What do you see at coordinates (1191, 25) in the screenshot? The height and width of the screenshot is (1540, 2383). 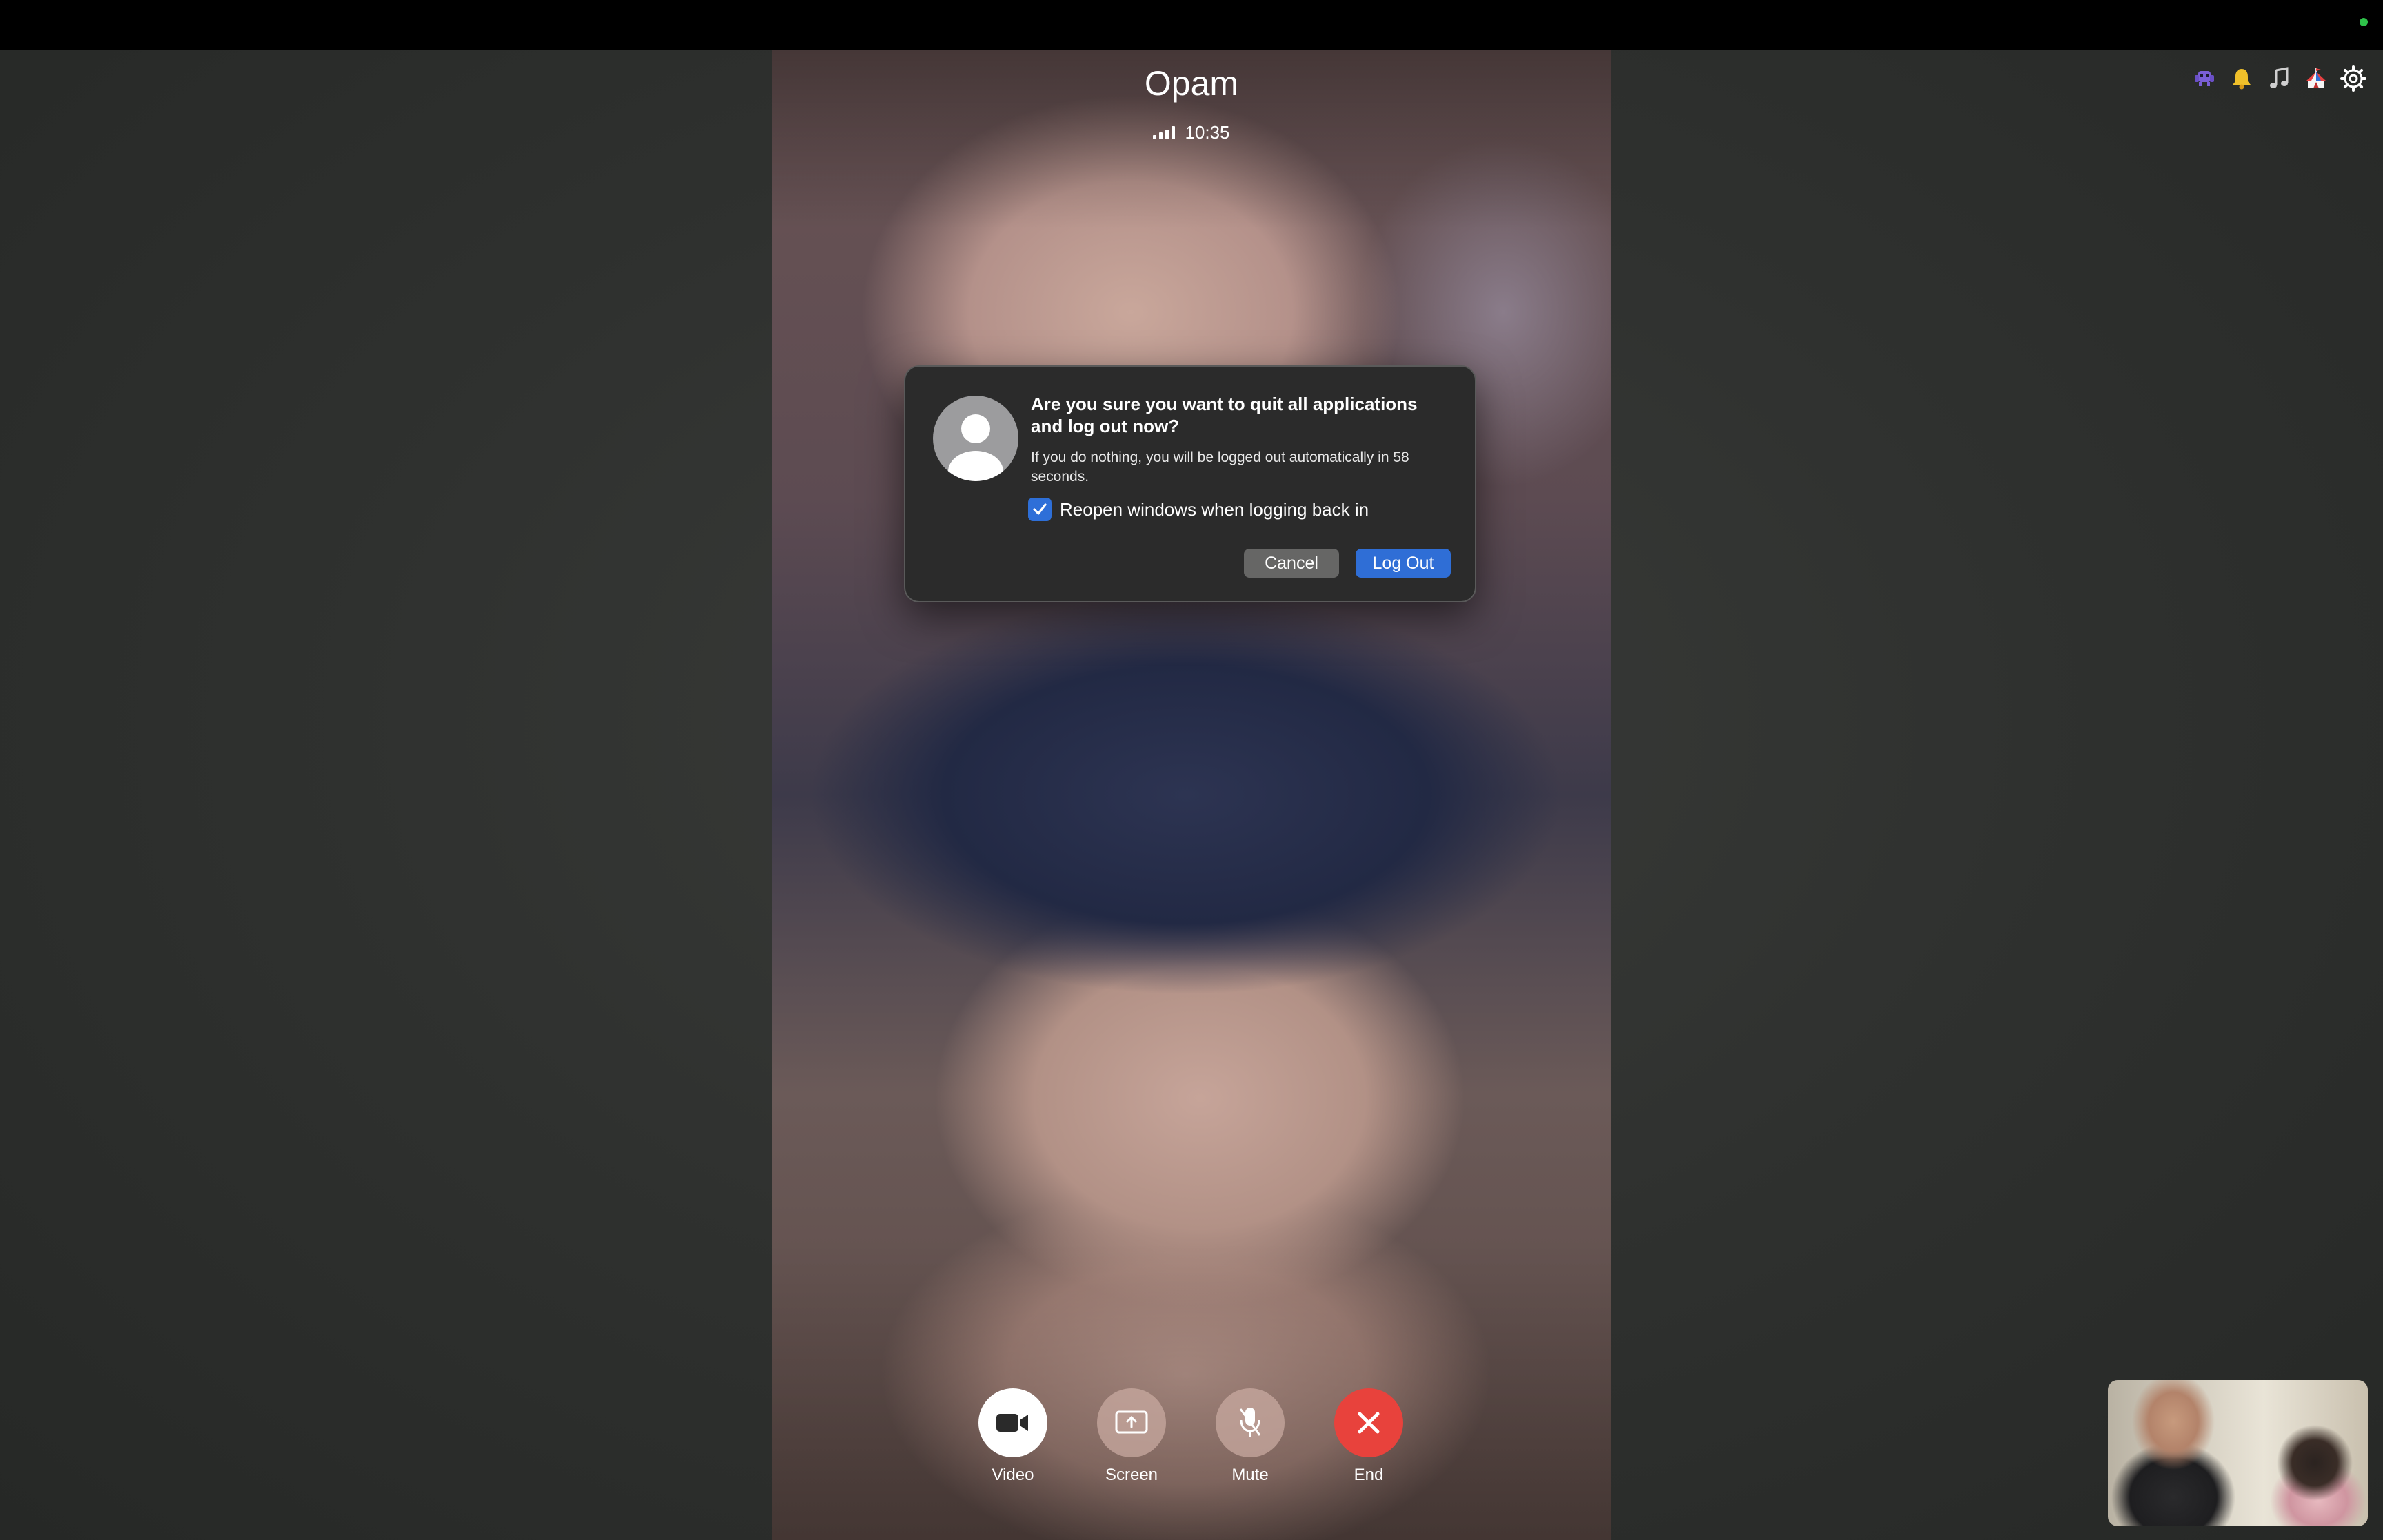 I see `top-menu-bar` at bounding box center [1191, 25].